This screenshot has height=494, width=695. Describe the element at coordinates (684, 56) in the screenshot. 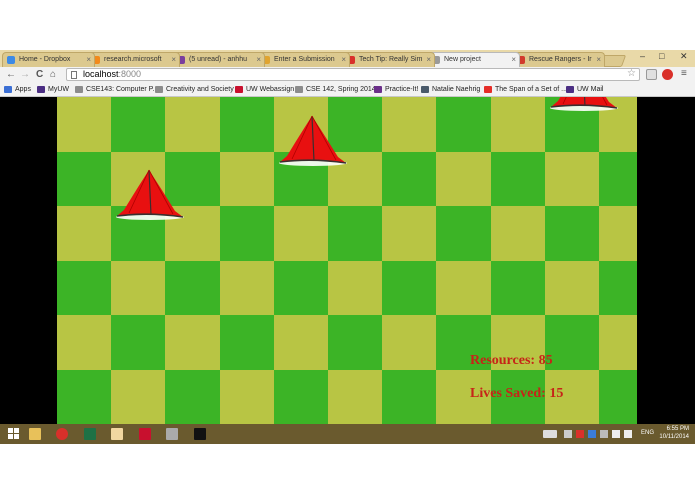

I see `close-window-button: ✕` at that location.